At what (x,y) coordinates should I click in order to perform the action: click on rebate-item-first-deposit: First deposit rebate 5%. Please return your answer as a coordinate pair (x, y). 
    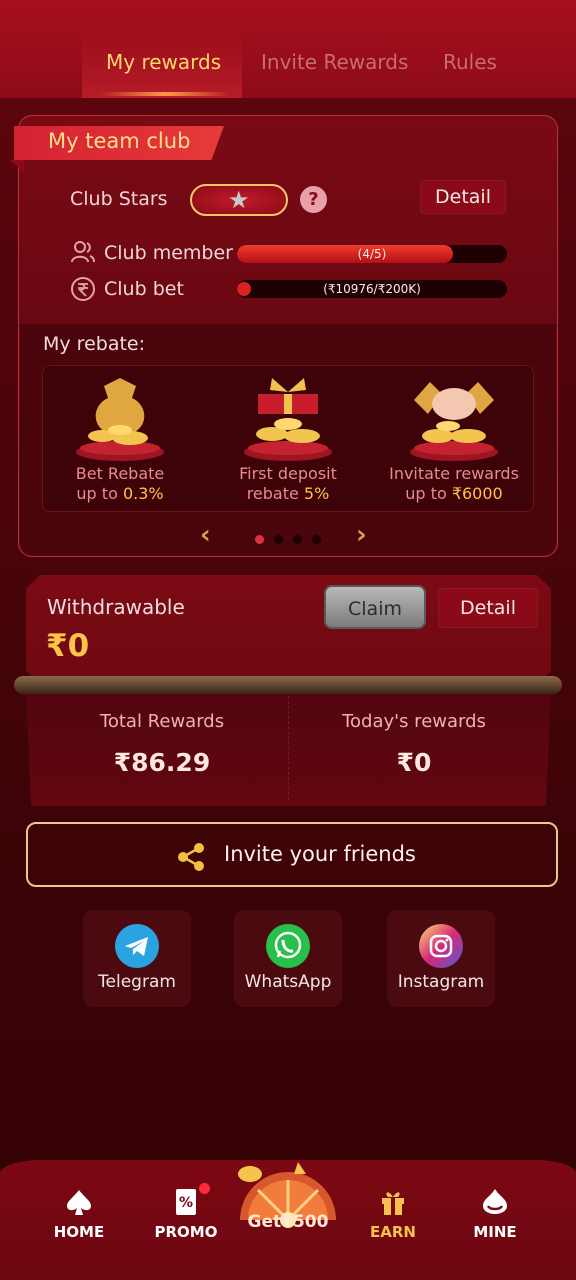
    Looking at the image, I should click on (288, 440).